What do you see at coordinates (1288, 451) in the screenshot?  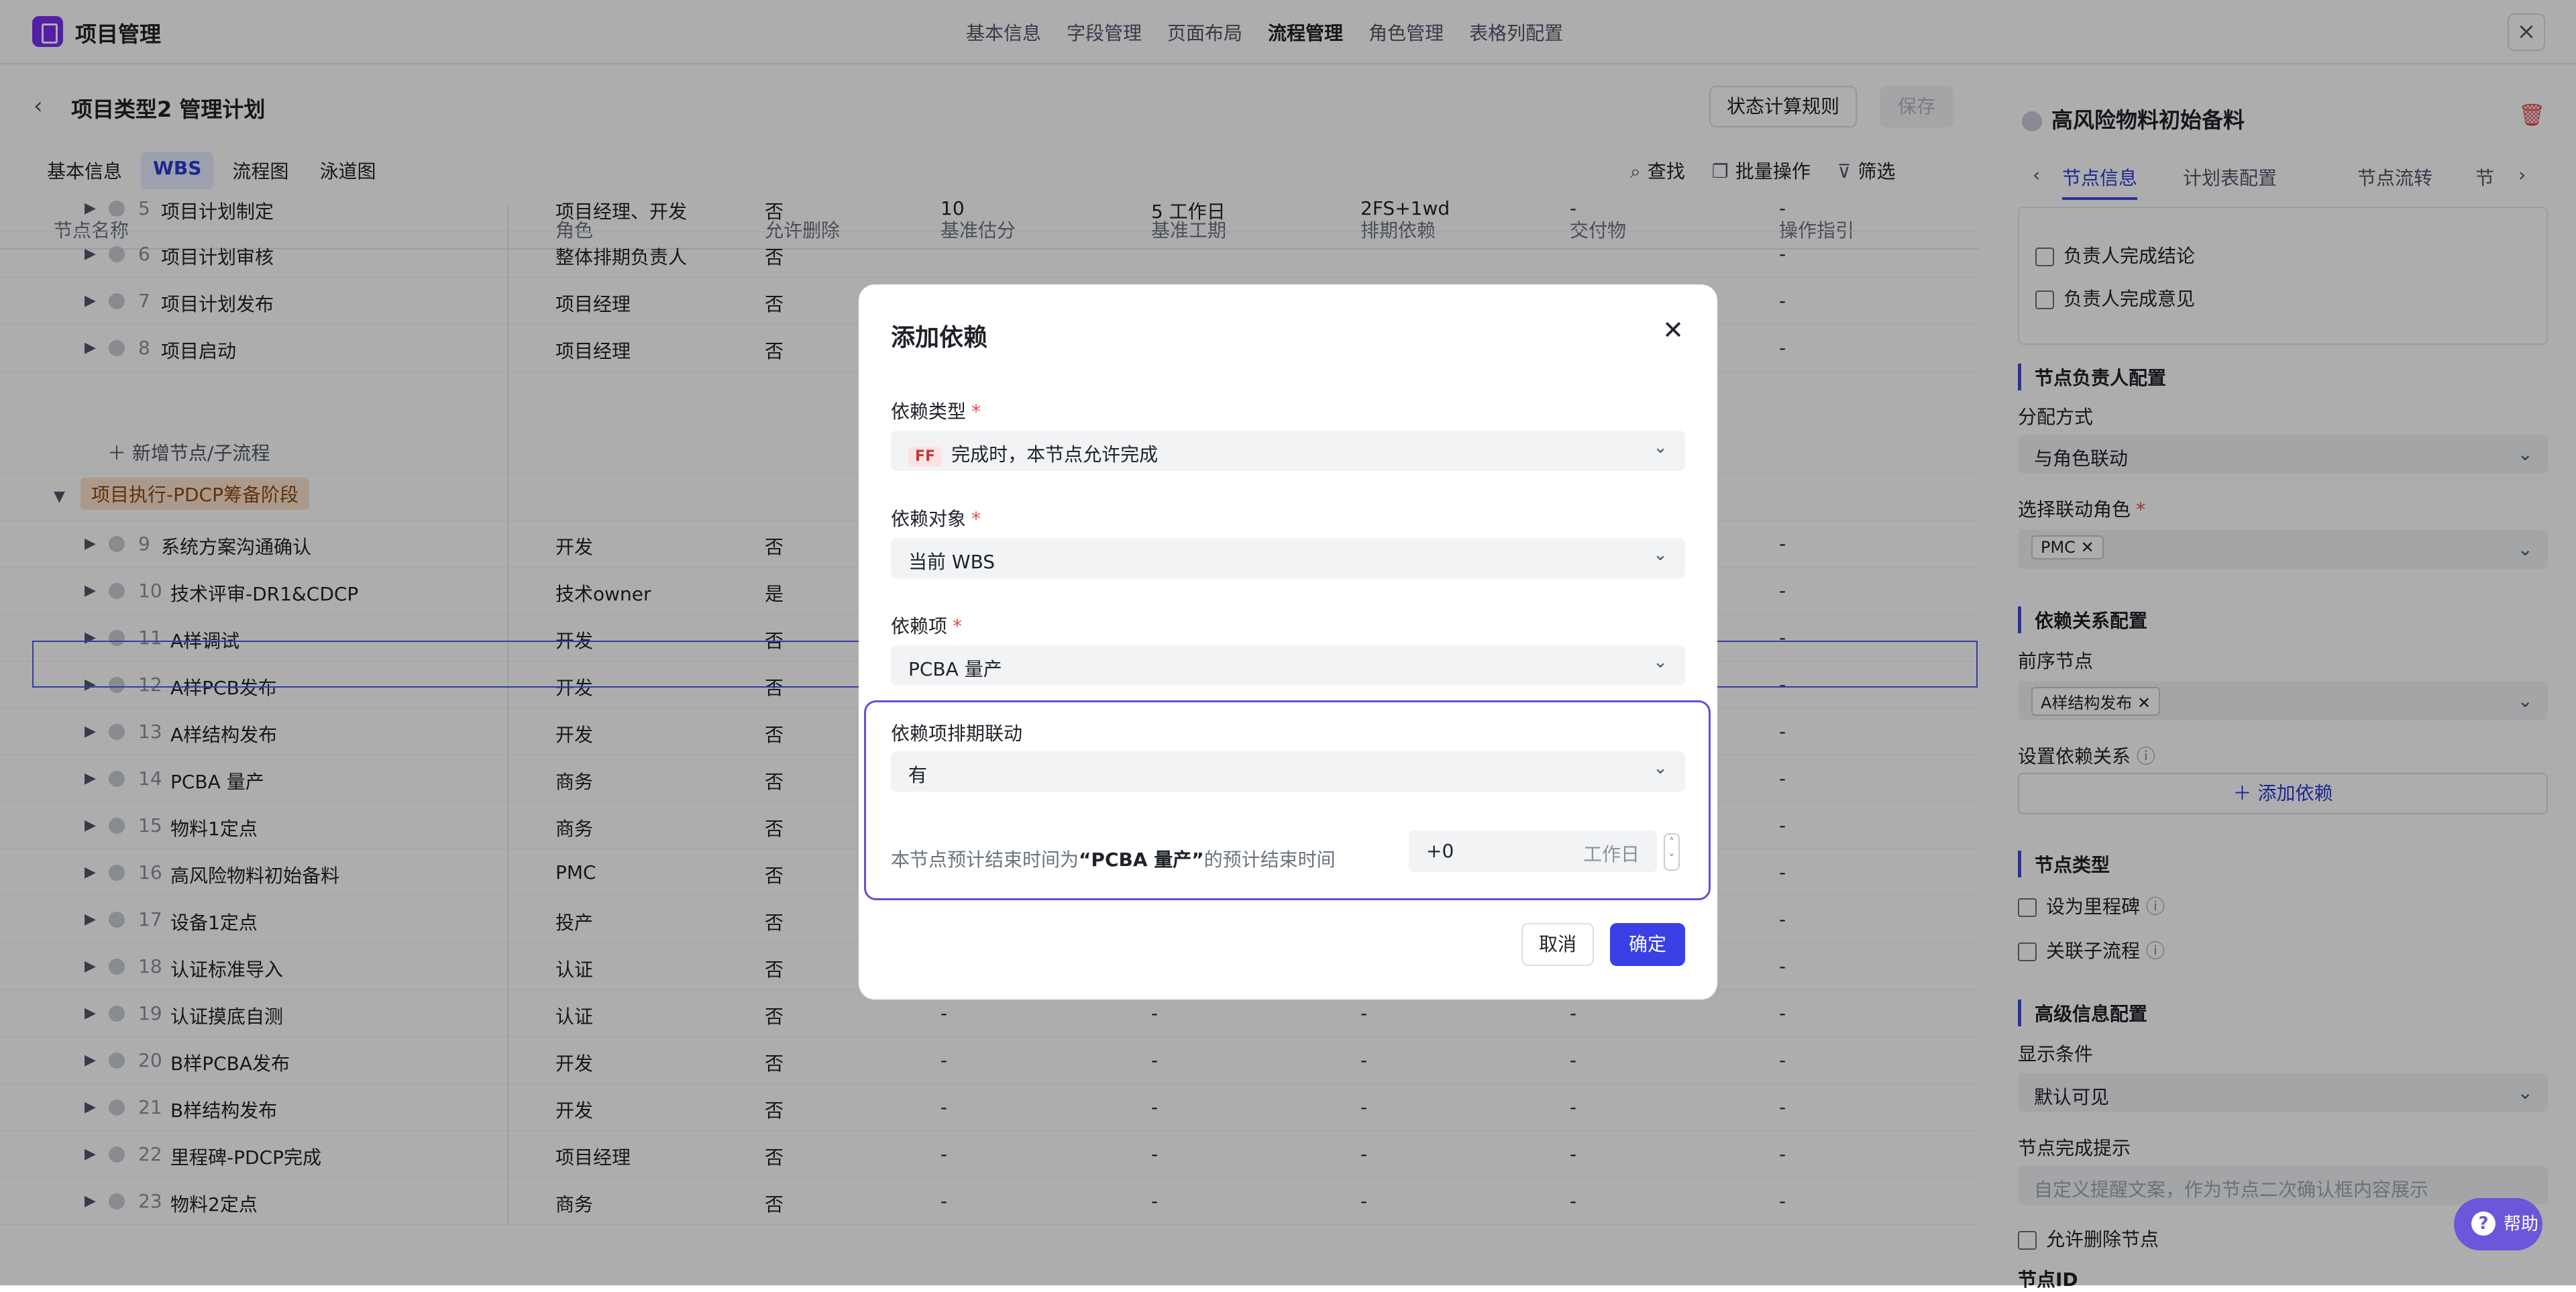 I see `type-select: FF 完成时，本节点允许完成 ⌄` at bounding box center [1288, 451].